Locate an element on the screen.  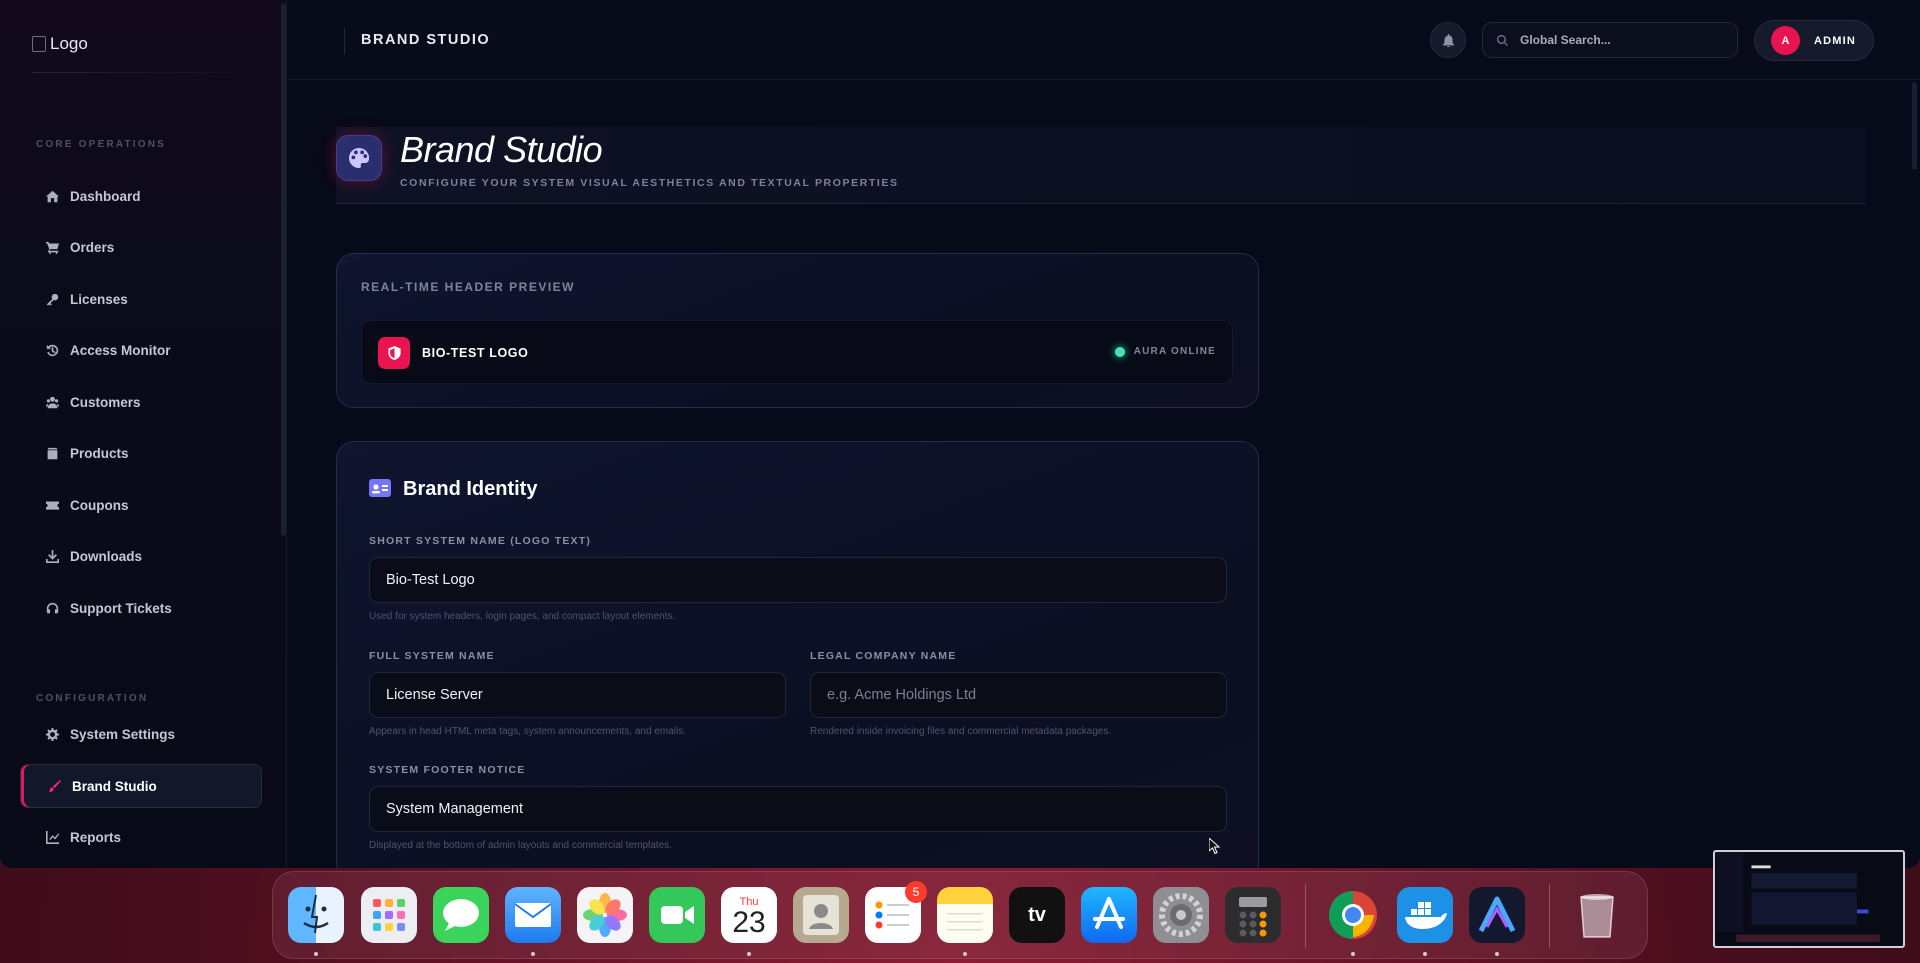
apple-tv-label: tv is located at coordinates (1037, 914).